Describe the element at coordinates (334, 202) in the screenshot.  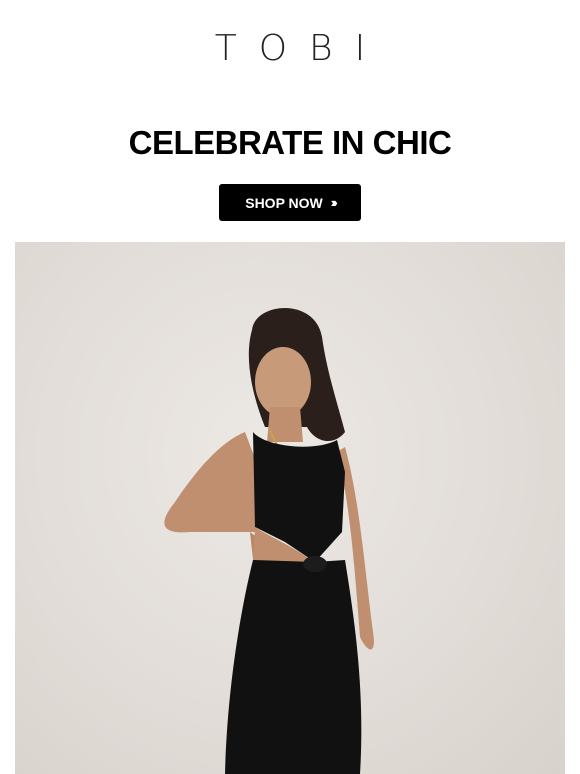
I see `chevrons-right-icon: ›››` at that location.